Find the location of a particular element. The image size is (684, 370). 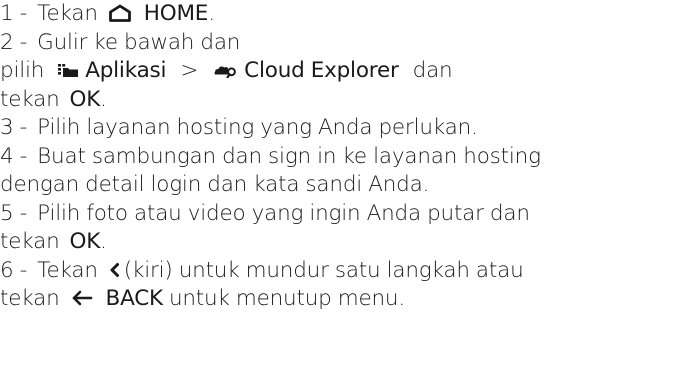

step-2: 2 - Gulir ke bawah dan is located at coordinates (342, 43).